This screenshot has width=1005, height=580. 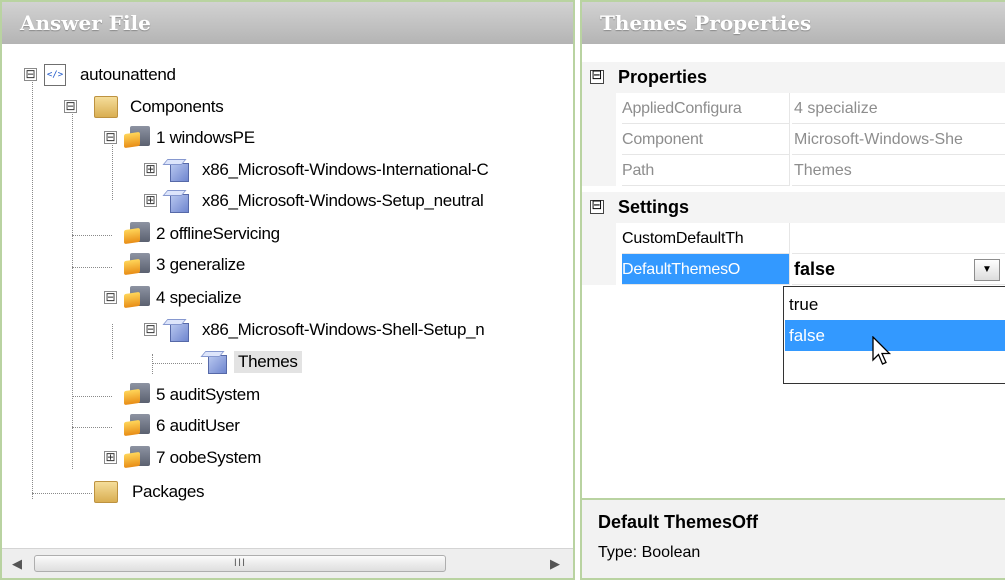 What do you see at coordinates (898, 170) in the screenshot?
I see `property-value: Themes` at bounding box center [898, 170].